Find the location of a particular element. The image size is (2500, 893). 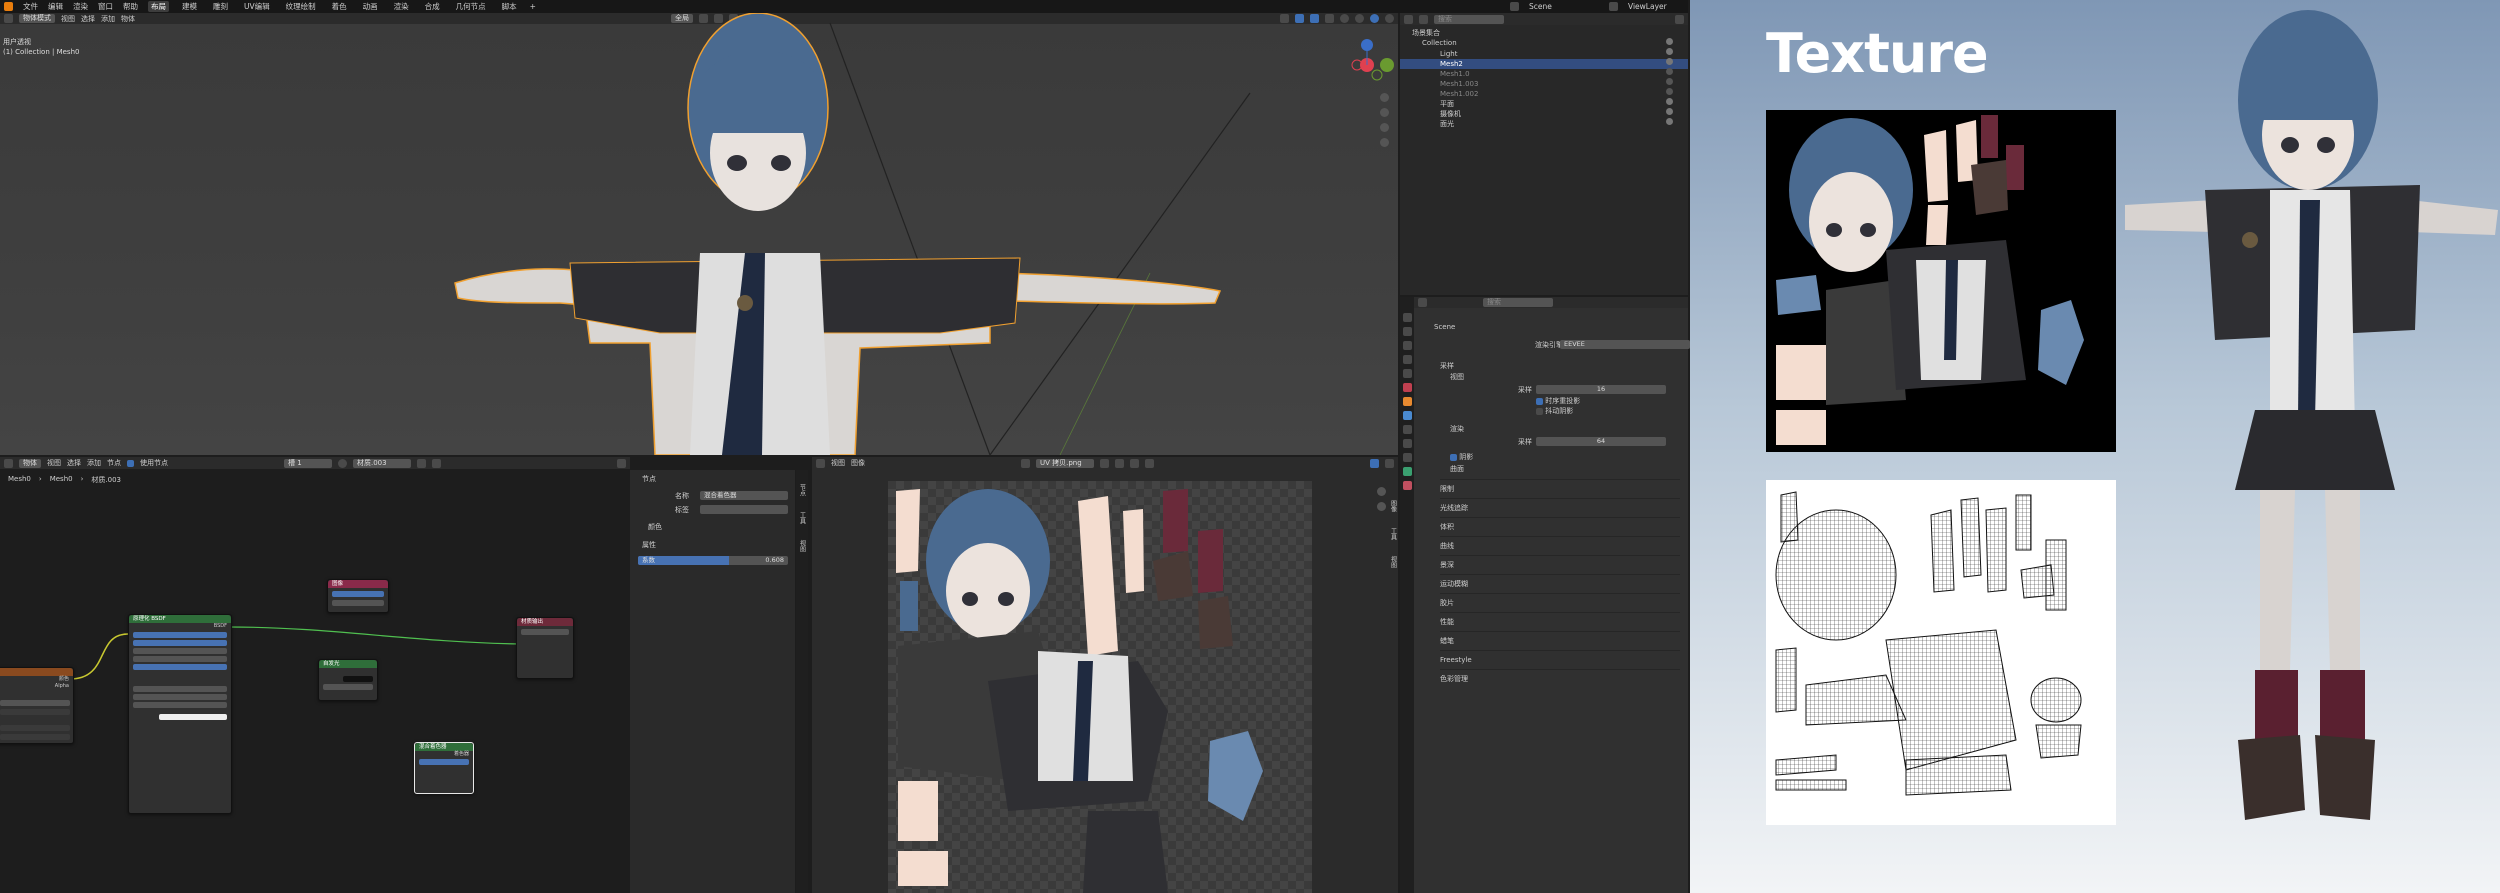

section-depth-of-field: 景深 is located at coordinates (1560, 564).